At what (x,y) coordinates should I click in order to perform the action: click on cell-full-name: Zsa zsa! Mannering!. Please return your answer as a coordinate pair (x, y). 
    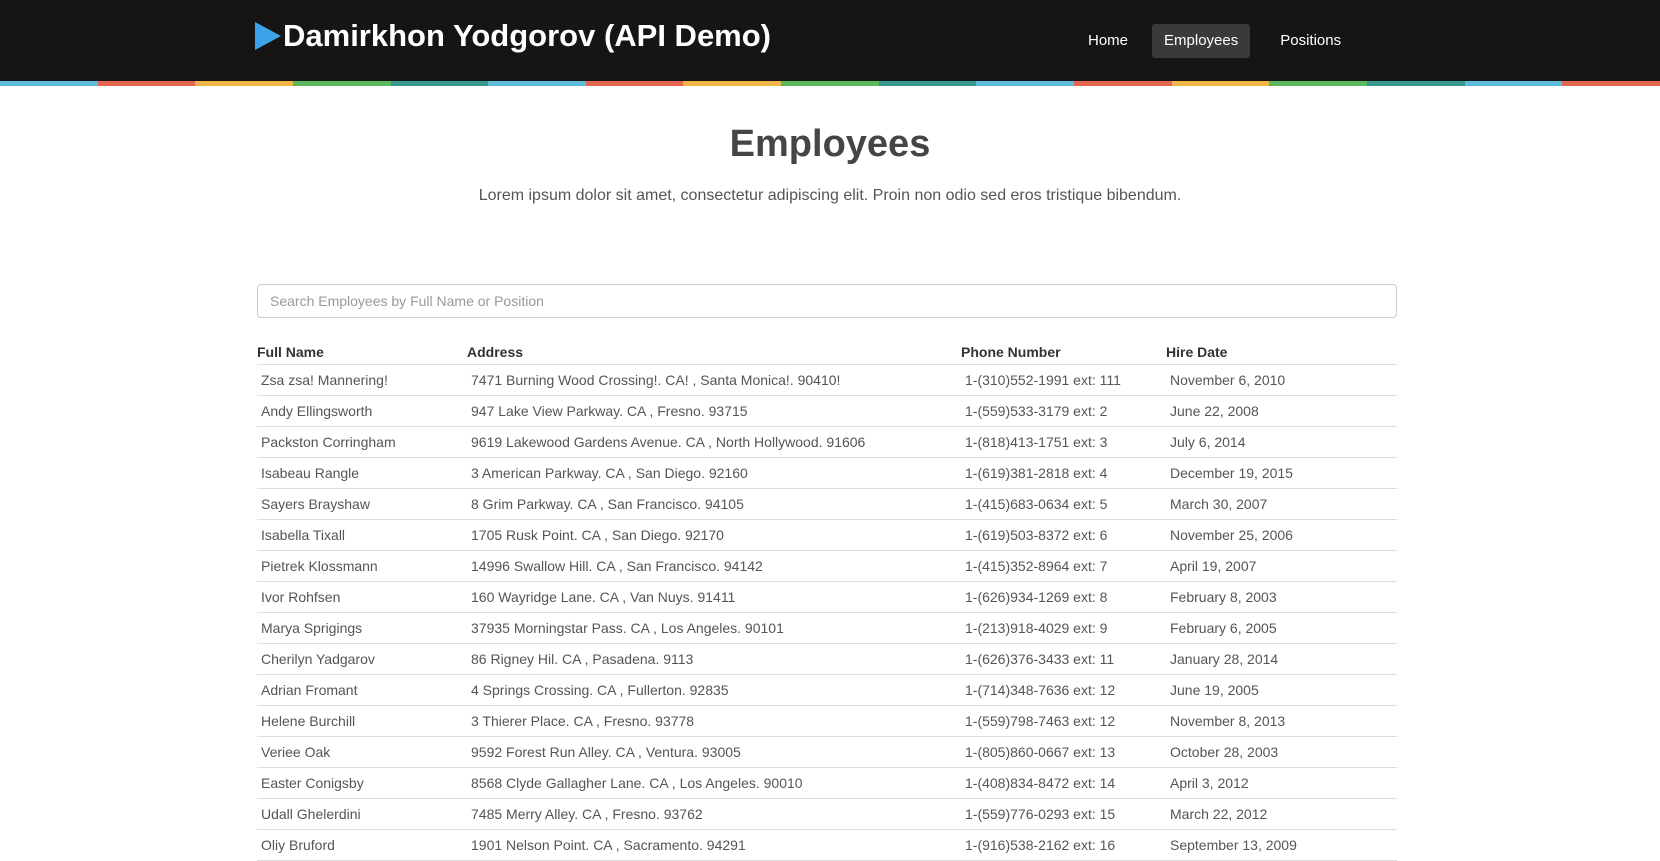
    Looking at the image, I should click on (362, 380).